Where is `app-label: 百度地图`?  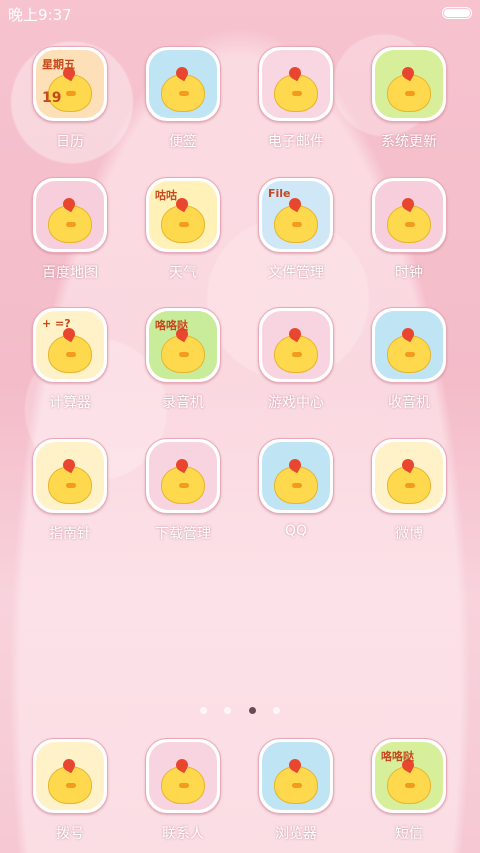
app-label: 百度地图 is located at coordinates (70, 272).